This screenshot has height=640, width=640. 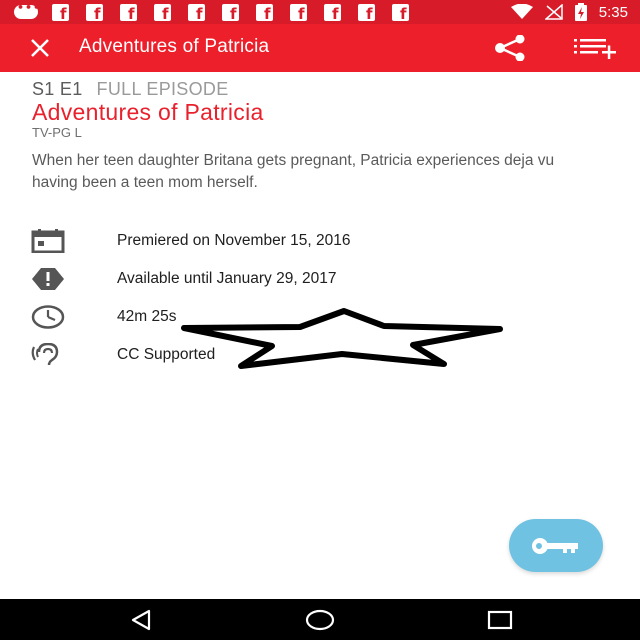 What do you see at coordinates (48, 279) in the screenshot?
I see `alert-icon` at bounding box center [48, 279].